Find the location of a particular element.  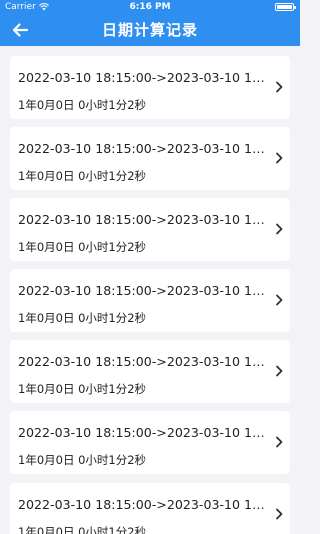

status-time: 6:16 PM is located at coordinates (150, 7).